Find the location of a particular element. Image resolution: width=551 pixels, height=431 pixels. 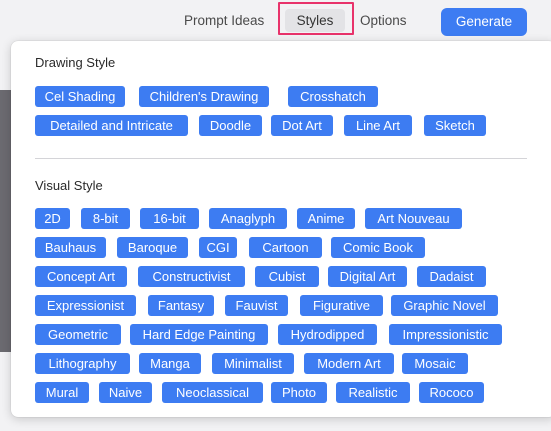

style-chip: Realistic is located at coordinates (373, 392).